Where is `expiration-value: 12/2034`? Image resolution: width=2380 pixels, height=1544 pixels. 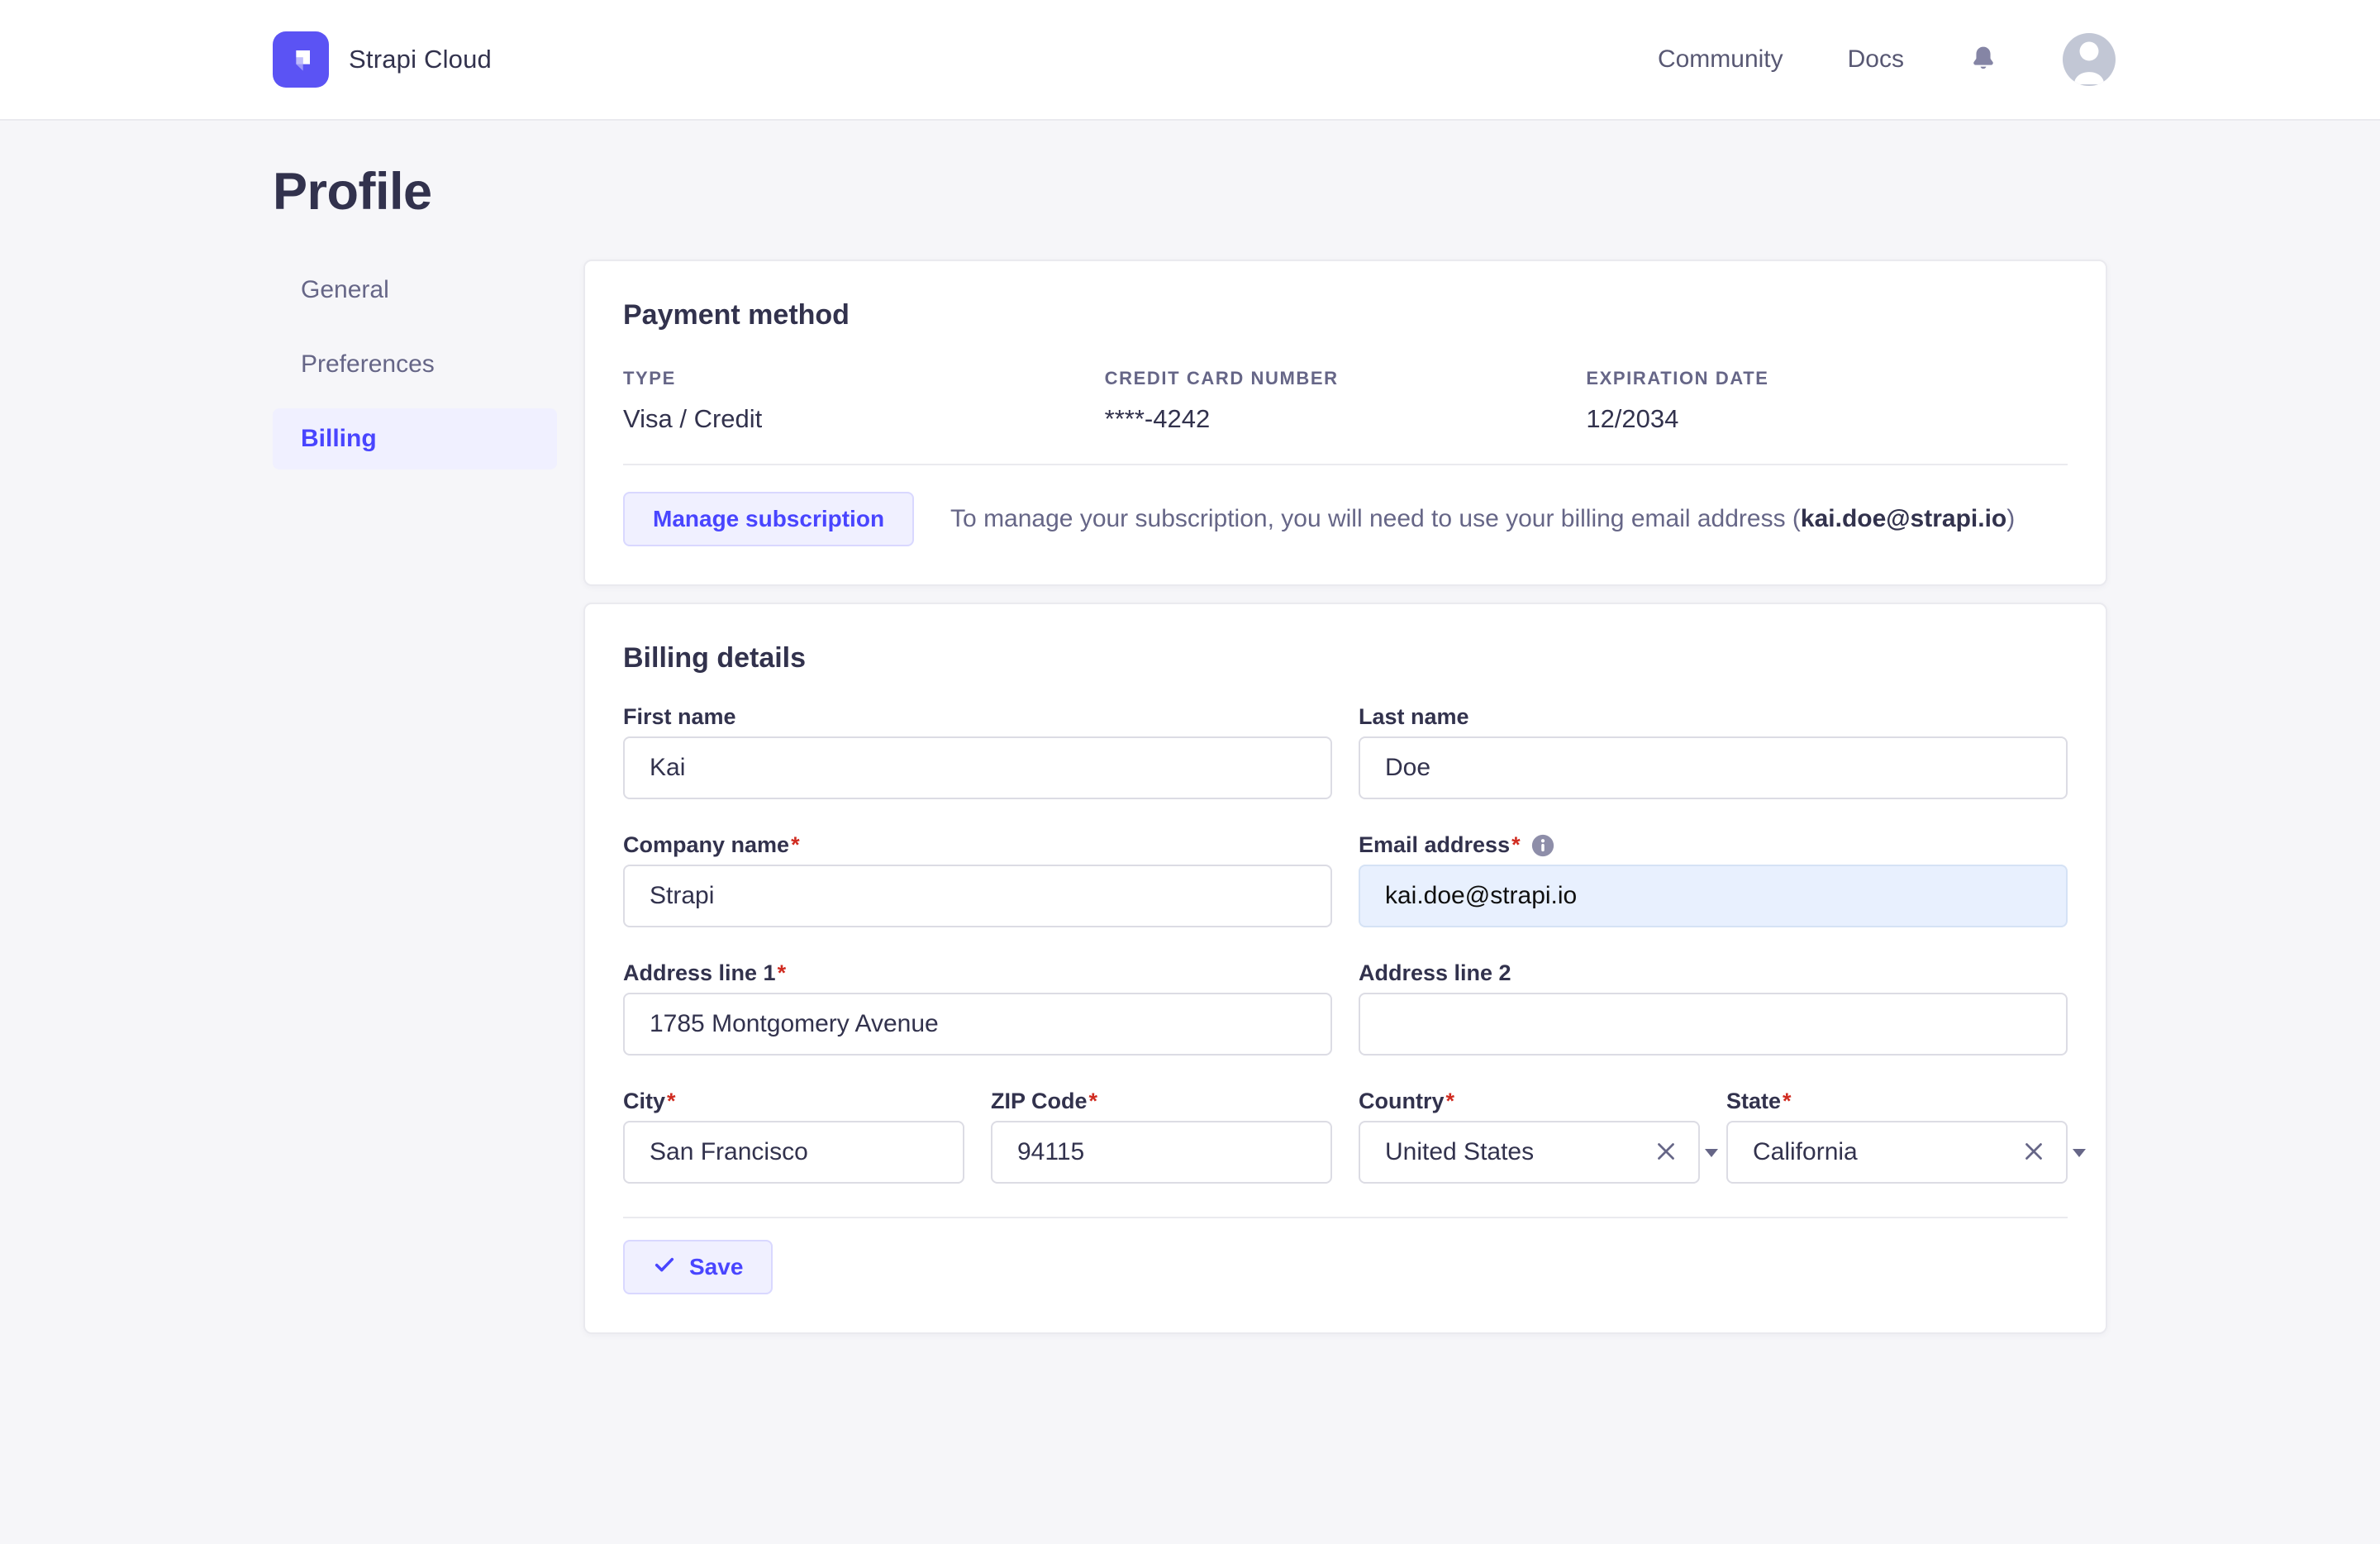 expiration-value: 12/2034 is located at coordinates (1632, 418).